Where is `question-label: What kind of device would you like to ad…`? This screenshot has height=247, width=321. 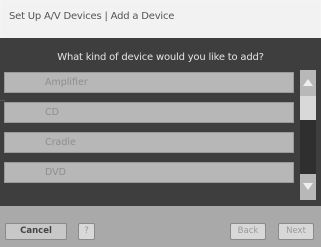 question-label: What kind of device would you like to ad… is located at coordinates (160, 57).